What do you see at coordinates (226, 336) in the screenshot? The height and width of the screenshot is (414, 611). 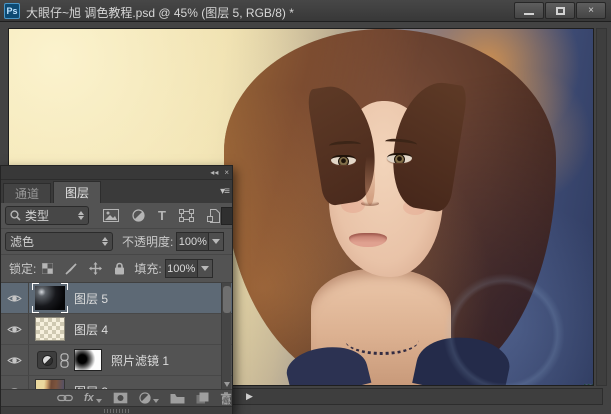 I see `layer-list-scrollbar` at bounding box center [226, 336].